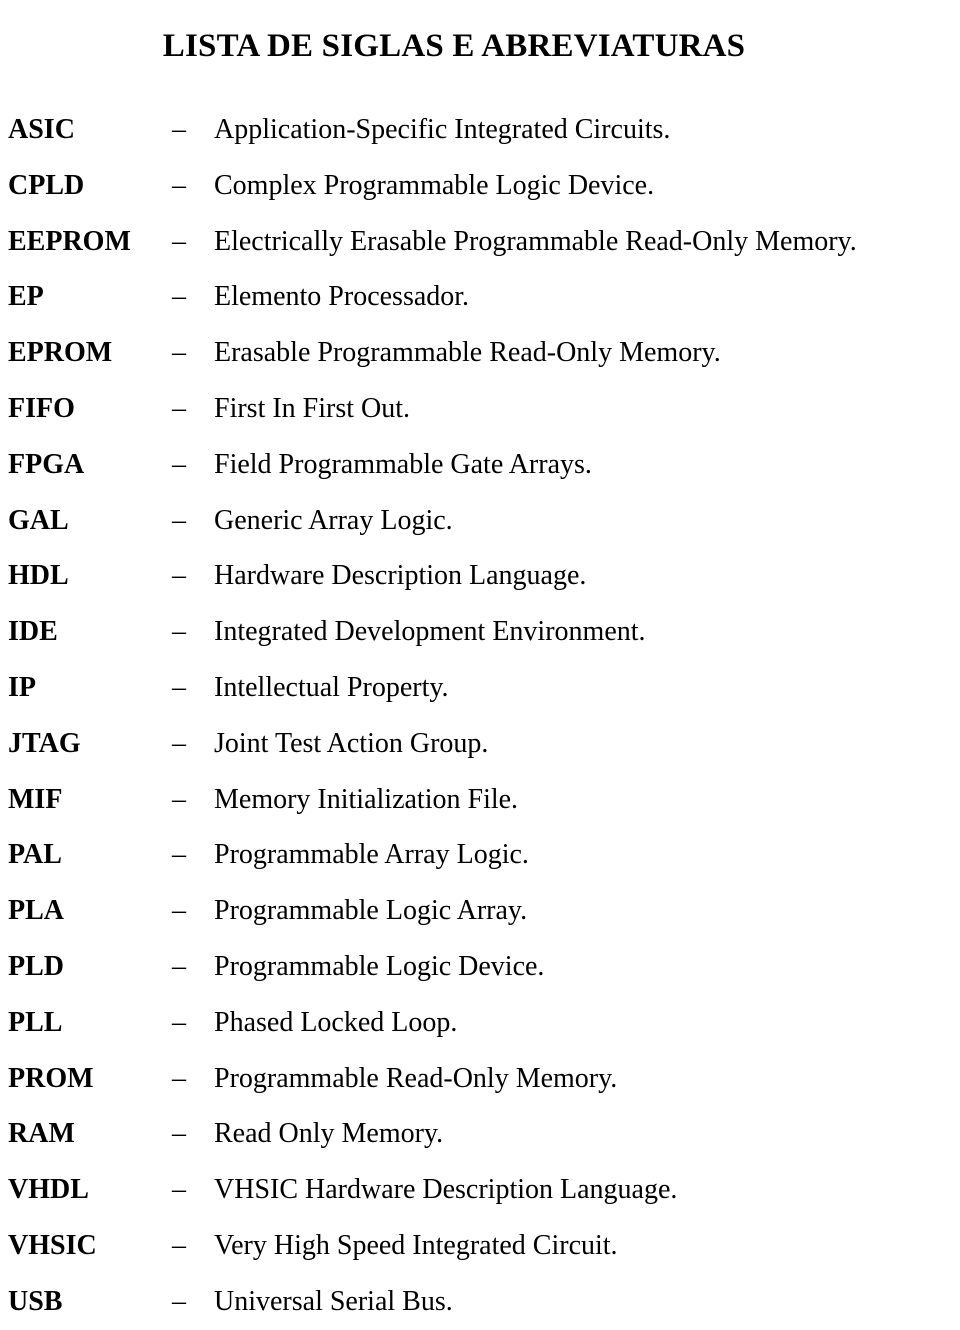 The image size is (960, 1330). Describe the element at coordinates (480, 409) in the screenshot. I see `abbreviation-entry: FIFO – First In First Out.` at that location.